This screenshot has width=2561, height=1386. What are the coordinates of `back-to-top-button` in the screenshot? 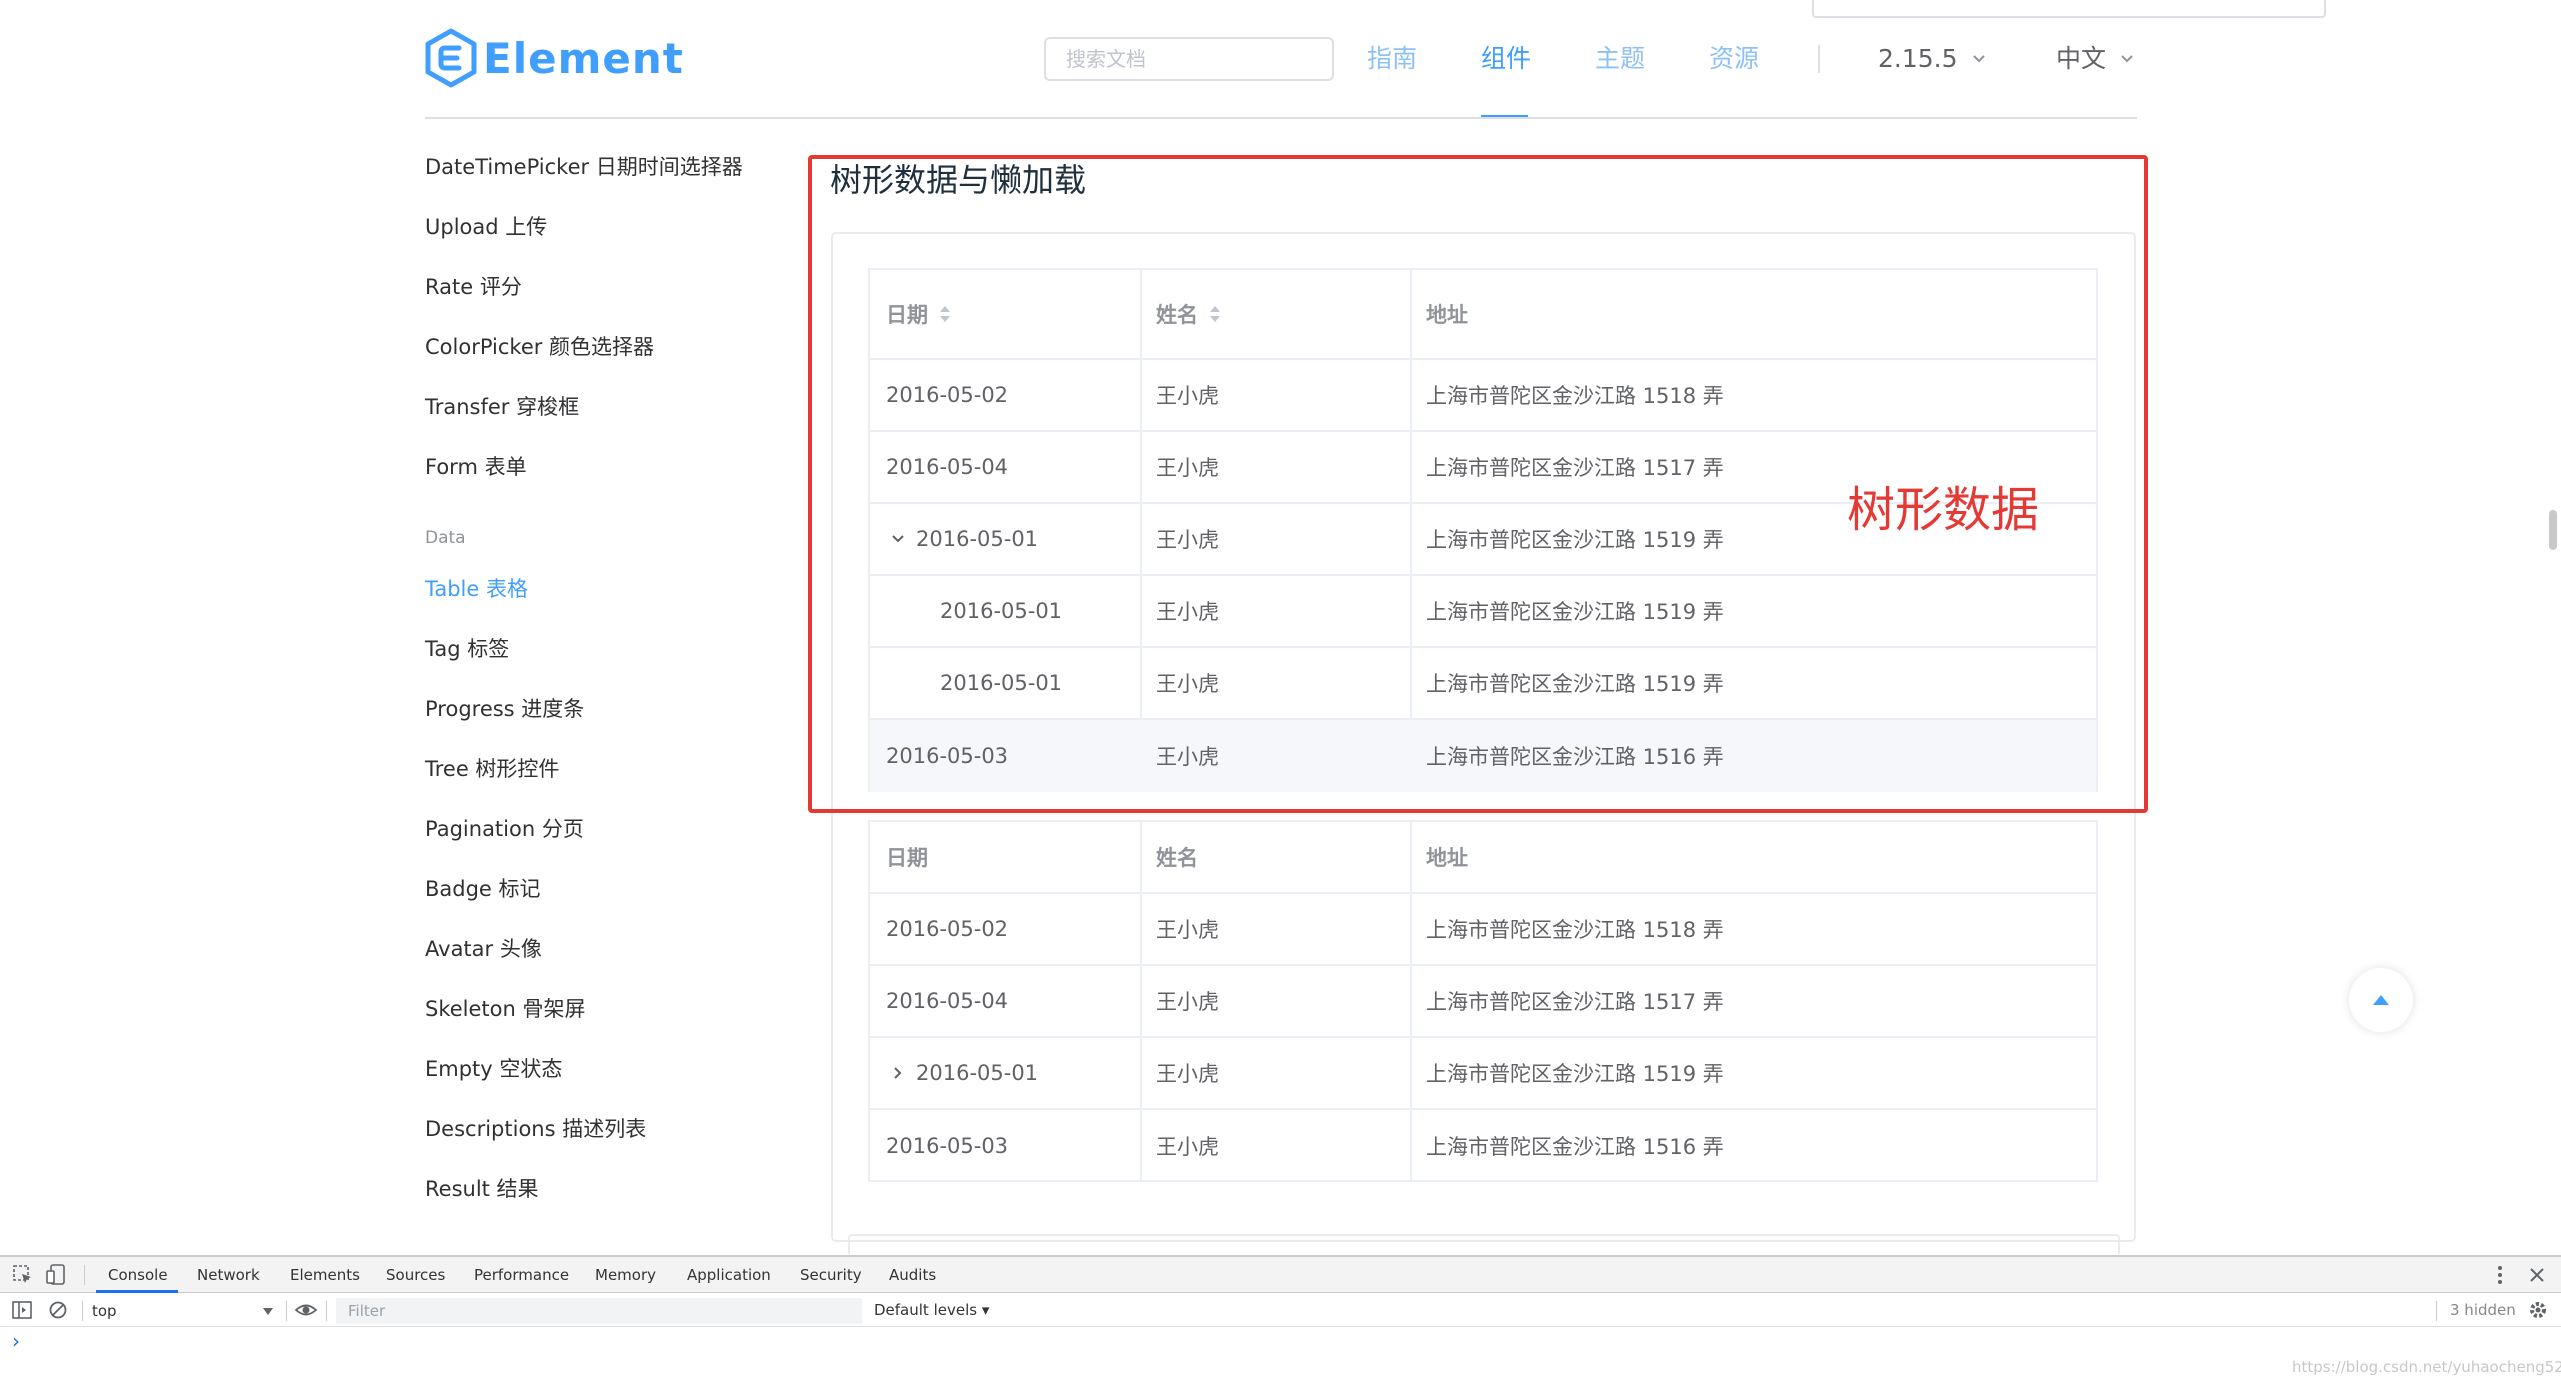 It's located at (2381, 1000).